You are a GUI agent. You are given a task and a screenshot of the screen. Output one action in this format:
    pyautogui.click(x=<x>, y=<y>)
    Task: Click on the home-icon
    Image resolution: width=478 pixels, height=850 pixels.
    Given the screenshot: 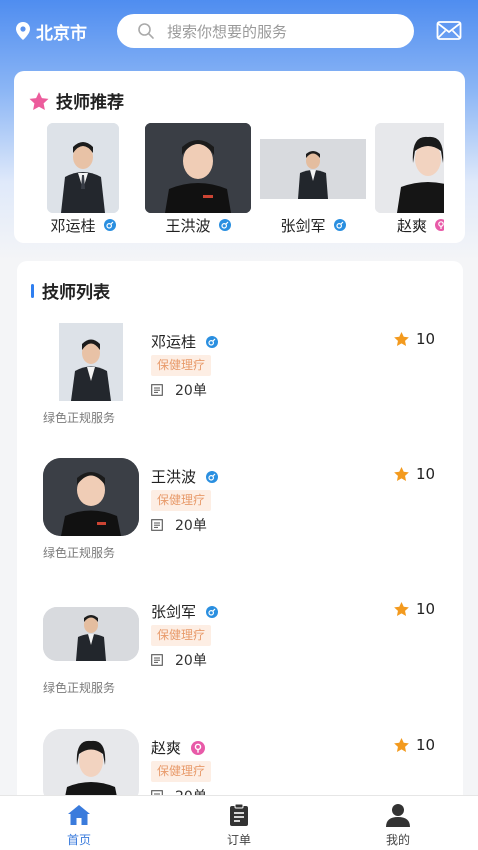 What is the action you would take?
    pyautogui.click(x=79, y=815)
    